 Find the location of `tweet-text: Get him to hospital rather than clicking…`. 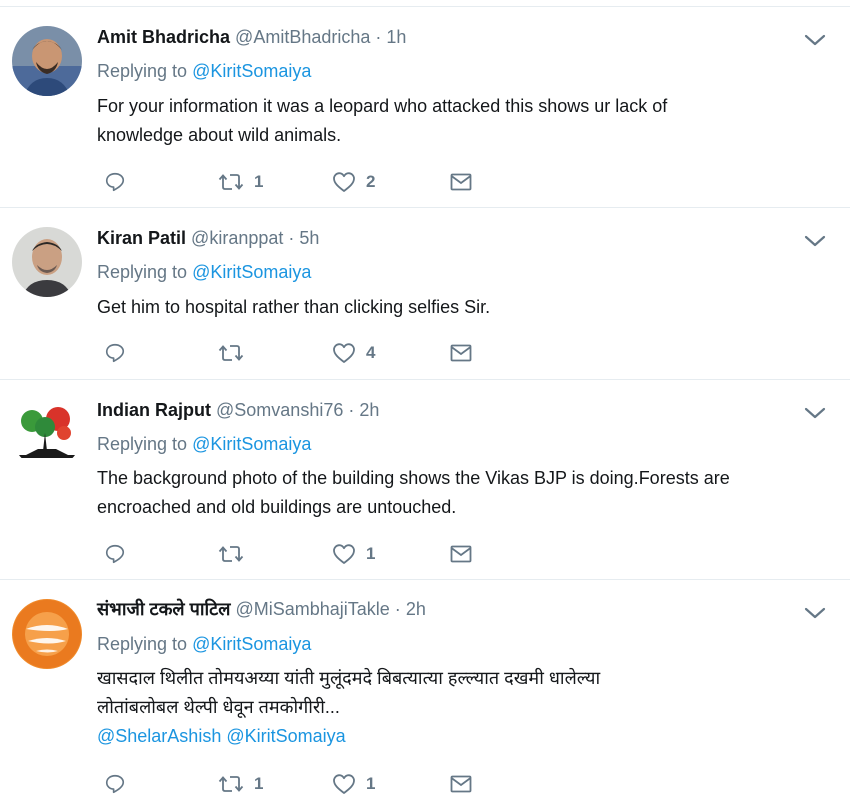

tweet-text: Get him to hospital rather than clicking… is located at coordinates (447, 307).